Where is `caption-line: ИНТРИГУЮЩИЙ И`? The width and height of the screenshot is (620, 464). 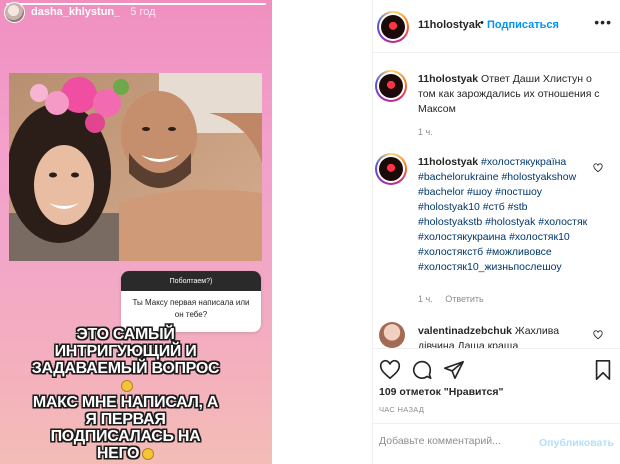 caption-line: ИНТРИГУЮЩИЙ И is located at coordinates (125, 351).